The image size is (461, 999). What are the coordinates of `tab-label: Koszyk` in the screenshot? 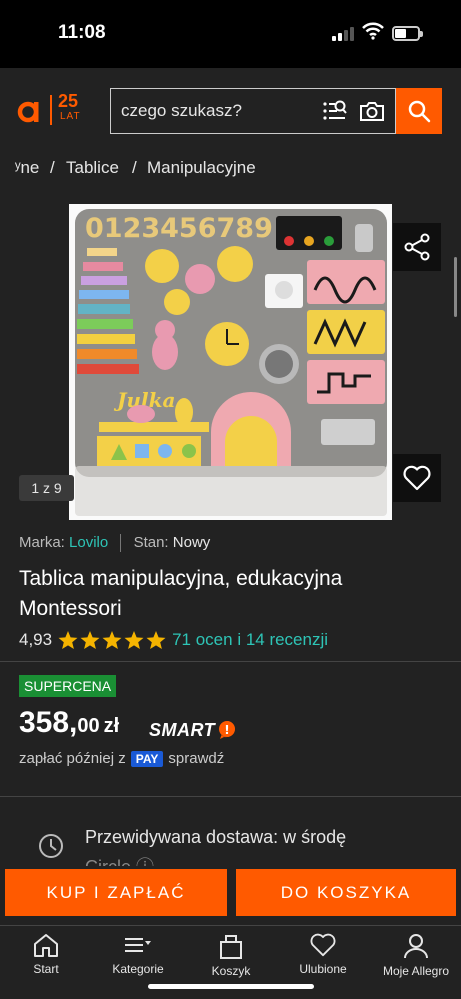 It's located at (231, 971).